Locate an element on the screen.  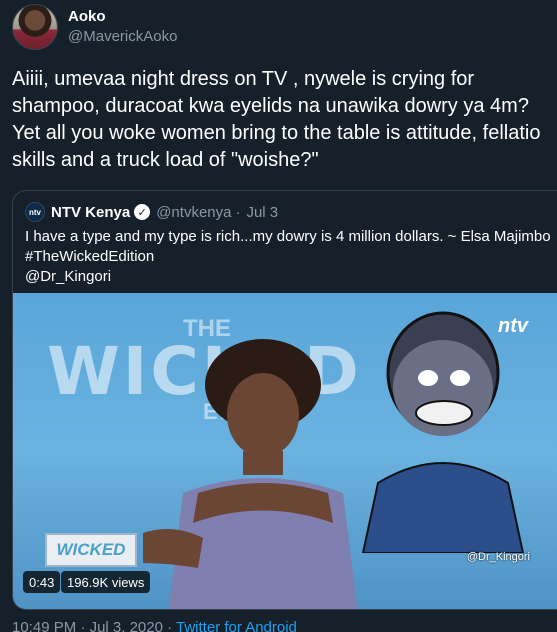
mention-link: @Dr_Kingori is located at coordinates (285, 277).